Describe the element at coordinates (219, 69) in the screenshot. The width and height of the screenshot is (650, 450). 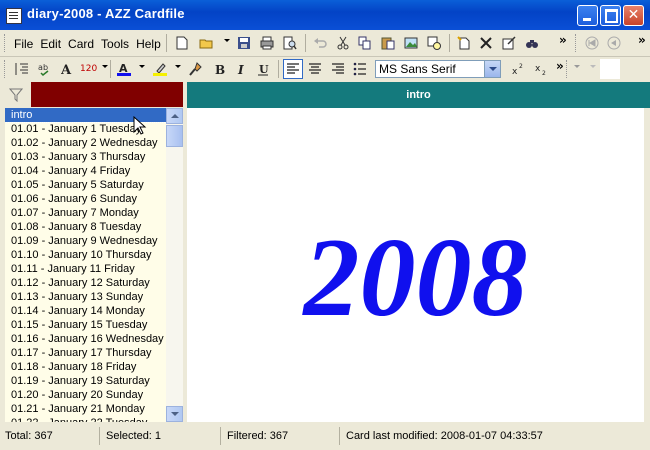
I see `bold-button: B` at that location.